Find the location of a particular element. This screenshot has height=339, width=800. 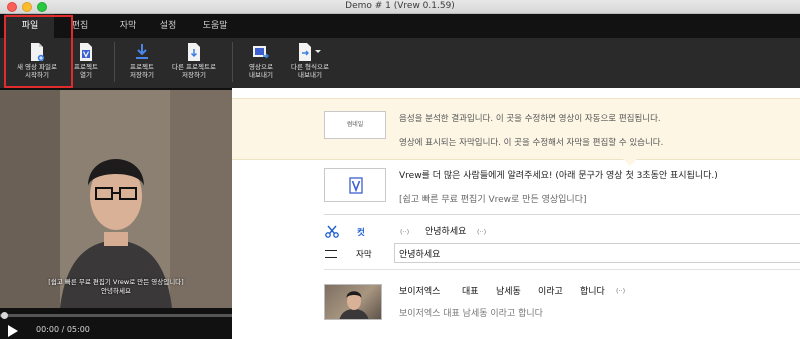

clip-word: 남세동 is located at coordinates (508, 290).